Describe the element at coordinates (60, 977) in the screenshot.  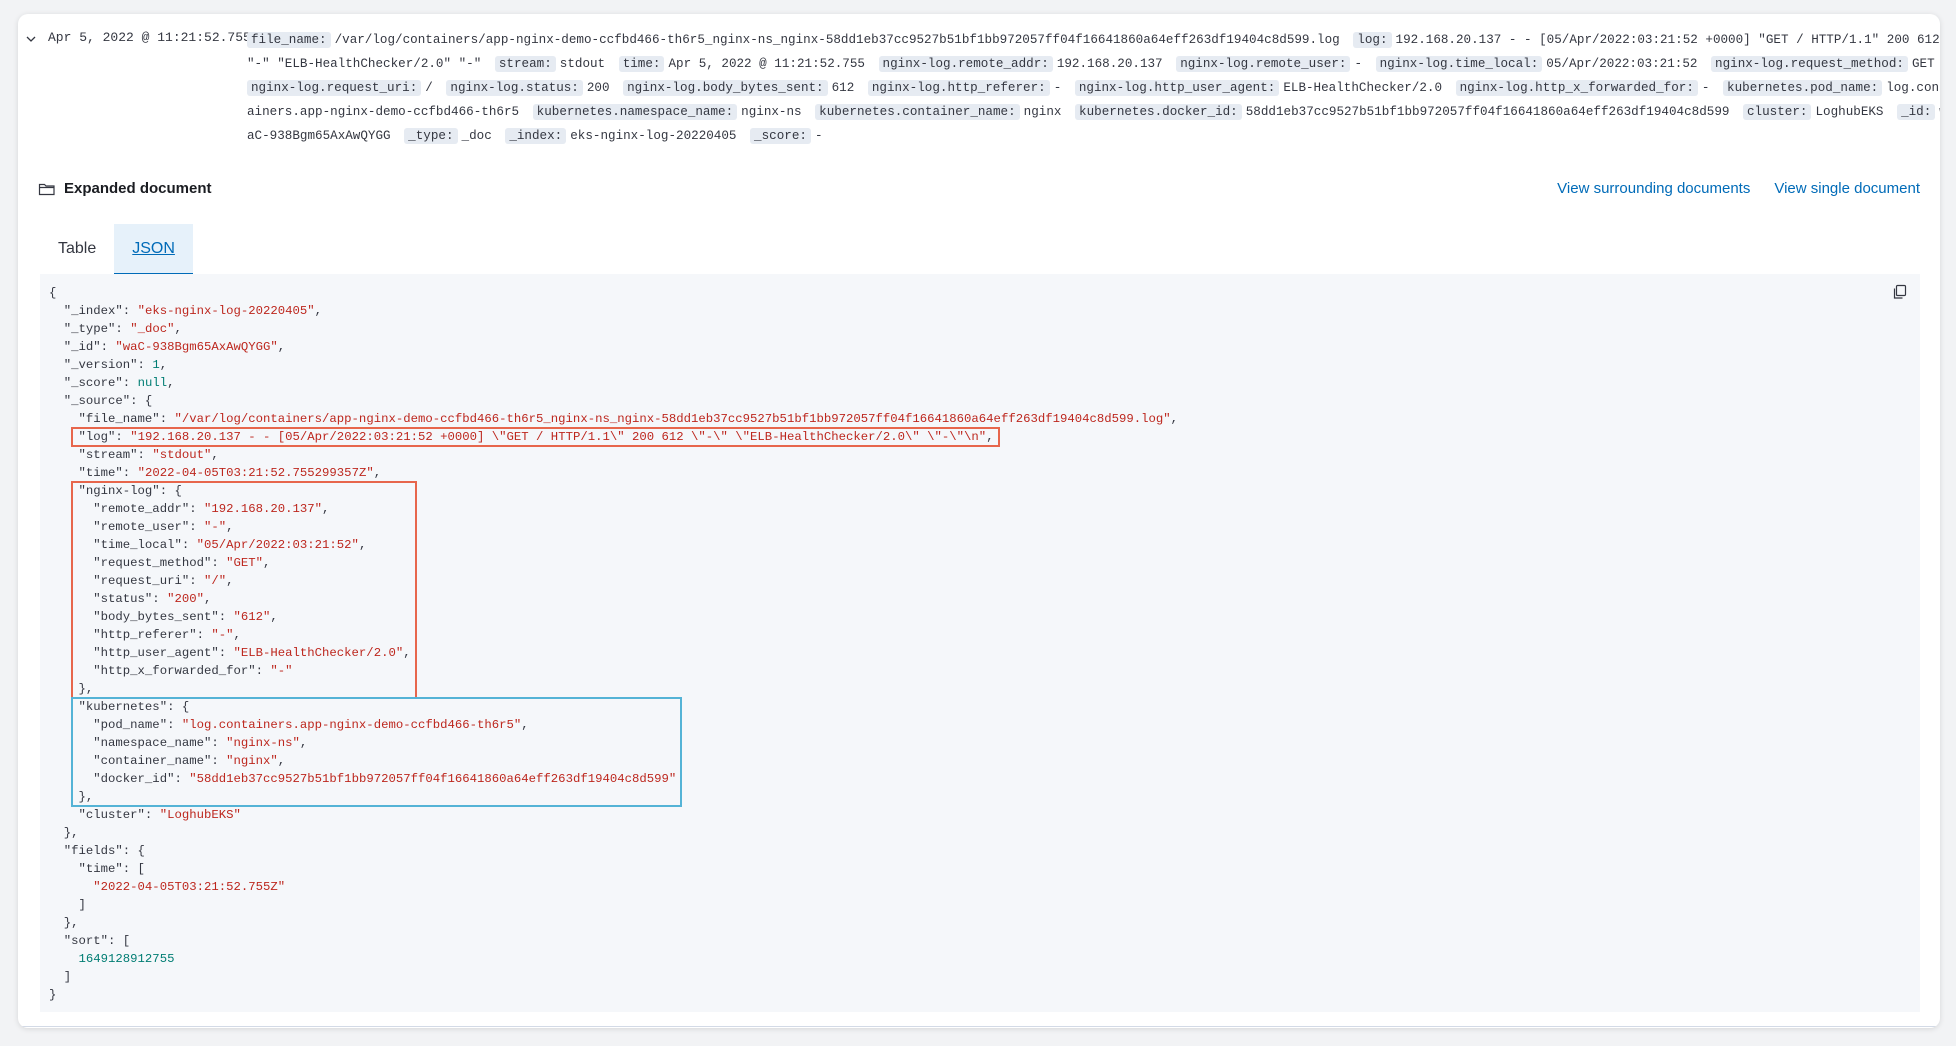
I see `json-token: ]` at that location.